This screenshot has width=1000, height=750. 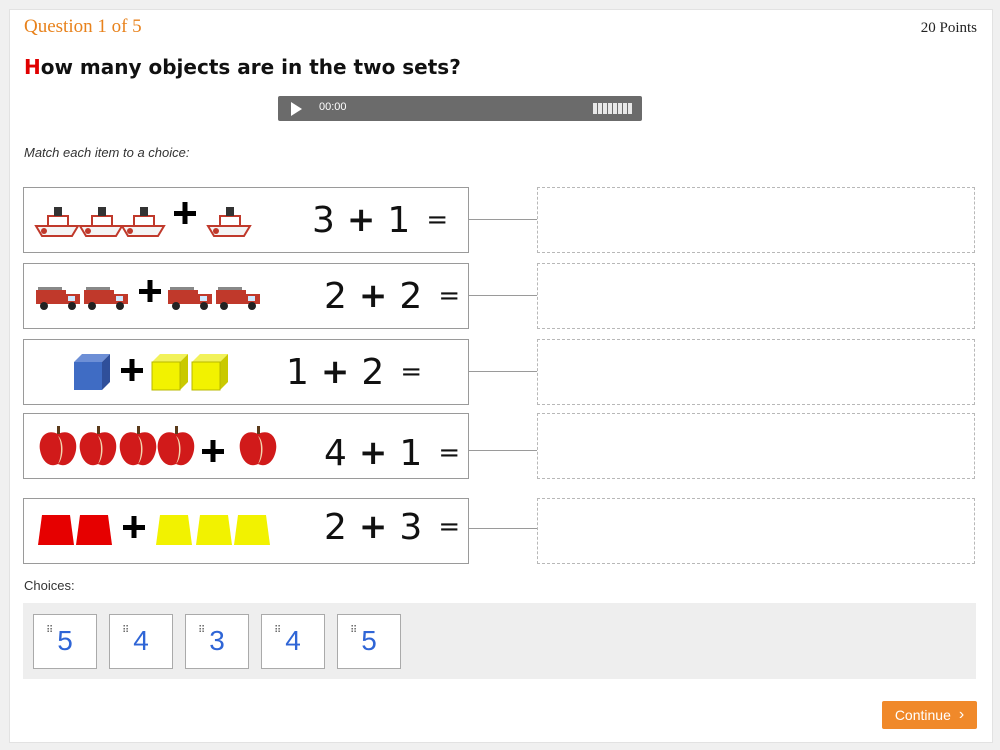 I want to click on question-title: How many objects are in the two sets?, so click(x=242, y=67).